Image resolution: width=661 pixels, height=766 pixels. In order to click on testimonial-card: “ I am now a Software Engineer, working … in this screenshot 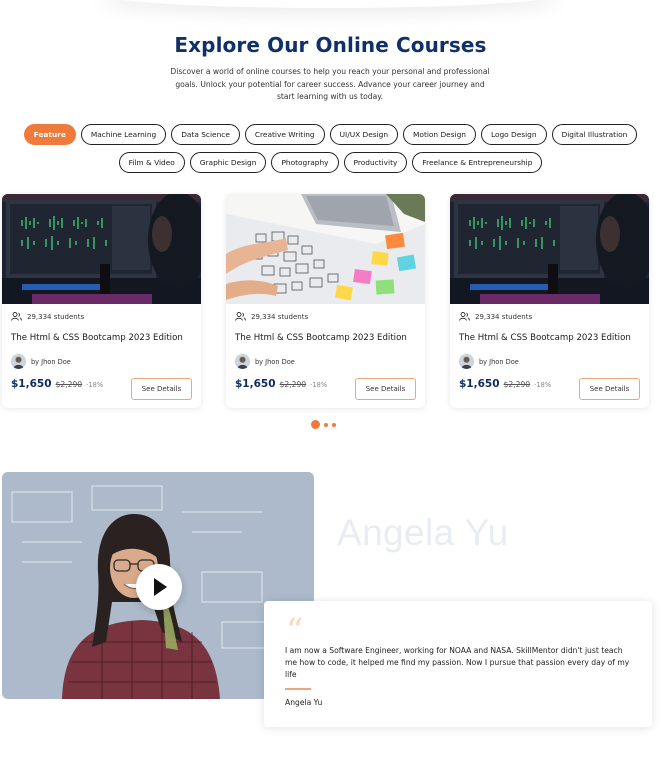, I will do `click(458, 664)`.